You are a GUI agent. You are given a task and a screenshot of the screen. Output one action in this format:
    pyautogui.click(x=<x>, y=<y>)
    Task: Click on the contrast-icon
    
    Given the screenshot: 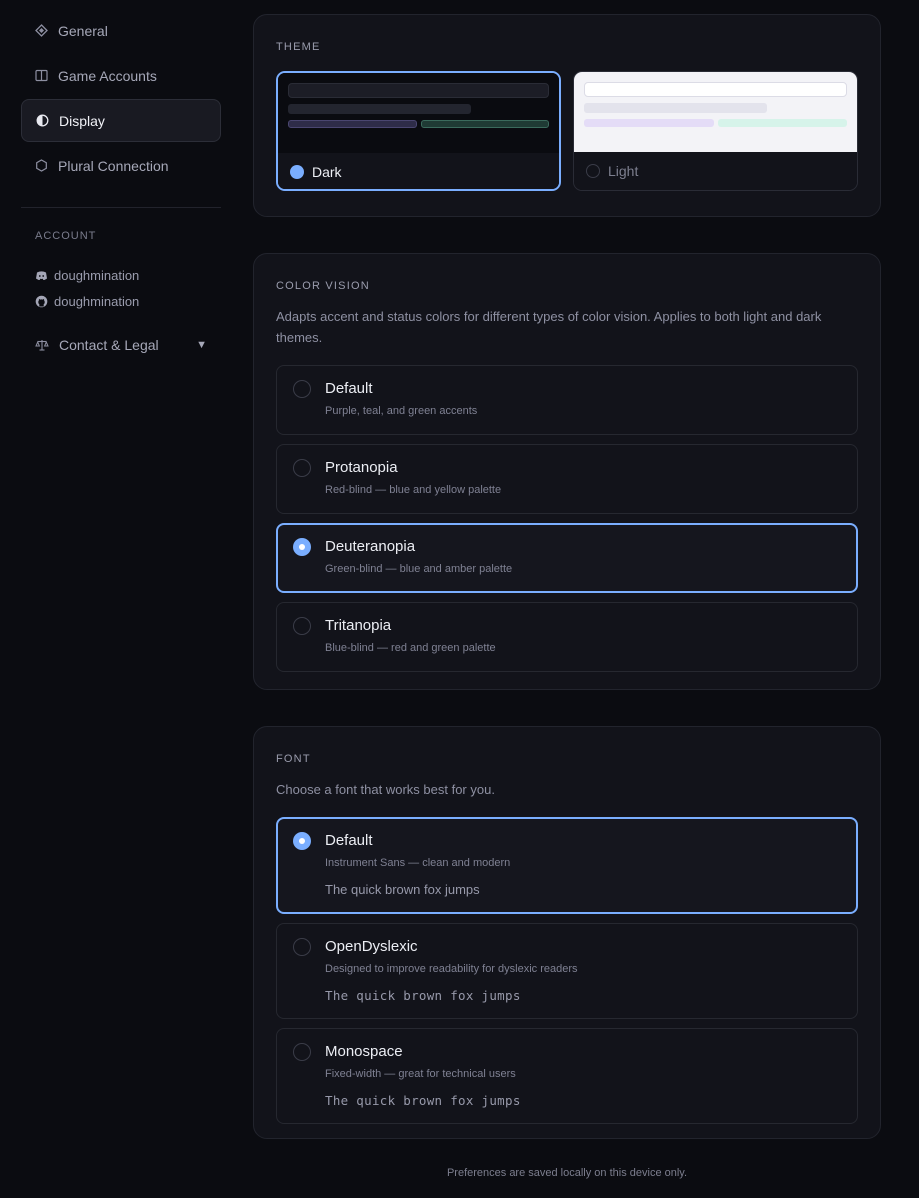 What is the action you would take?
    pyautogui.click(x=42, y=121)
    